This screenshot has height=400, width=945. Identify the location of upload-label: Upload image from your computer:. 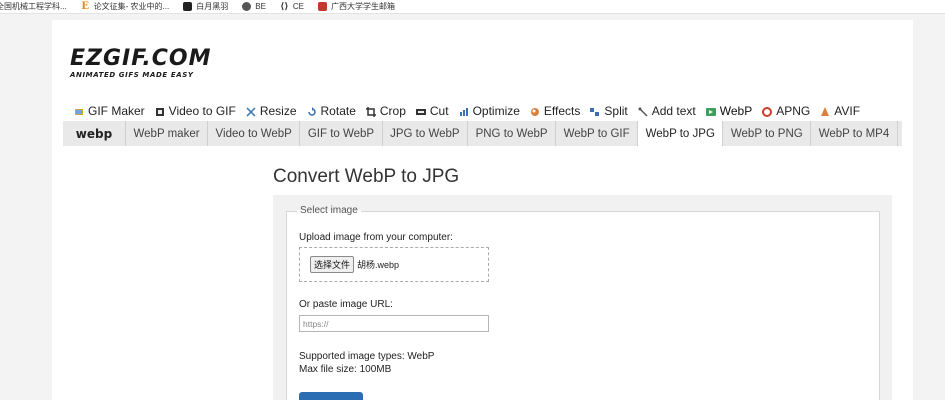
(376, 237).